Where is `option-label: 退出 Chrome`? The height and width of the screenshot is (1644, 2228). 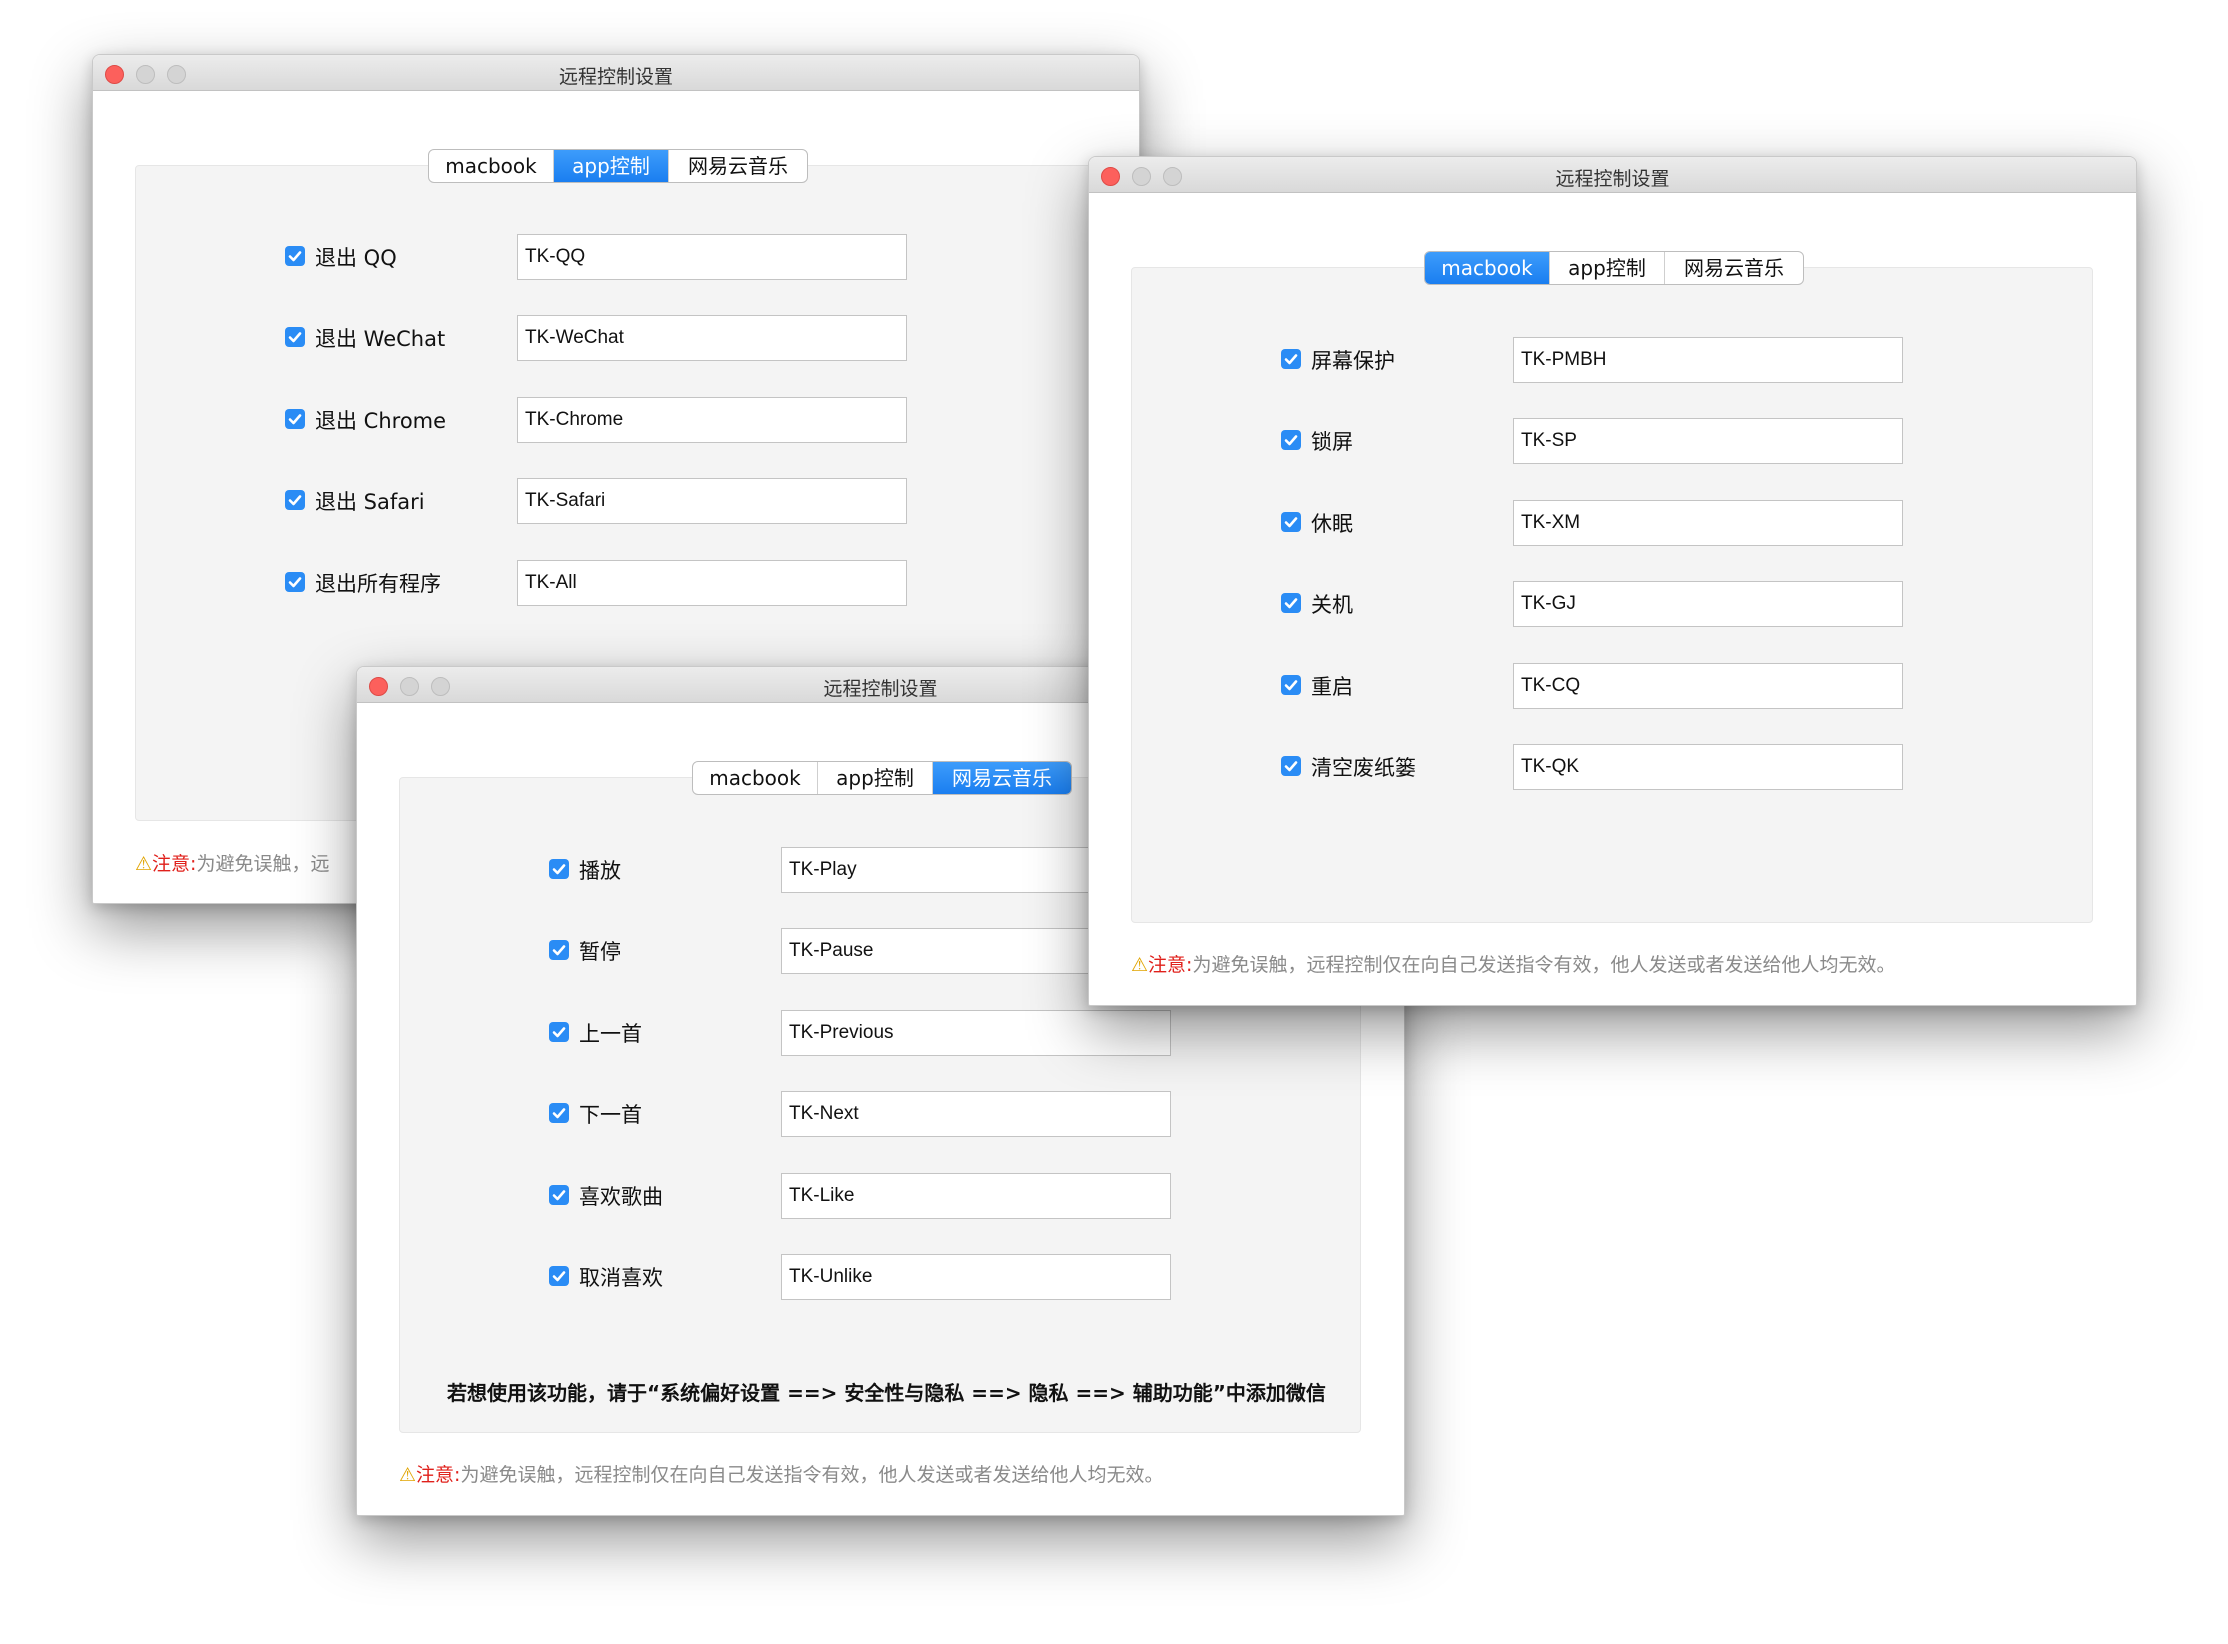
option-label: 退出 Chrome is located at coordinates (381, 421).